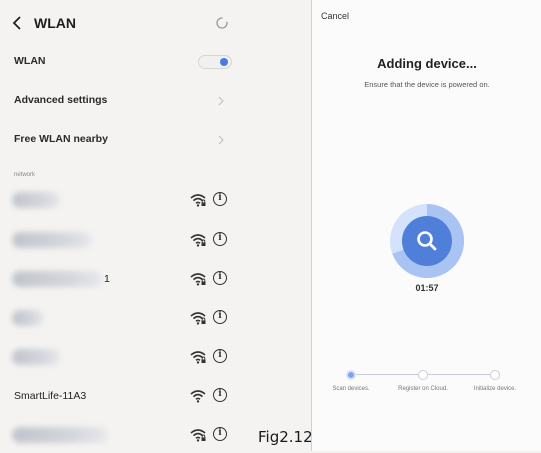 The width and height of the screenshot is (541, 453). Describe the element at coordinates (125, 101) in the screenshot. I see `advanced-settings-row: Advanced settings` at that location.